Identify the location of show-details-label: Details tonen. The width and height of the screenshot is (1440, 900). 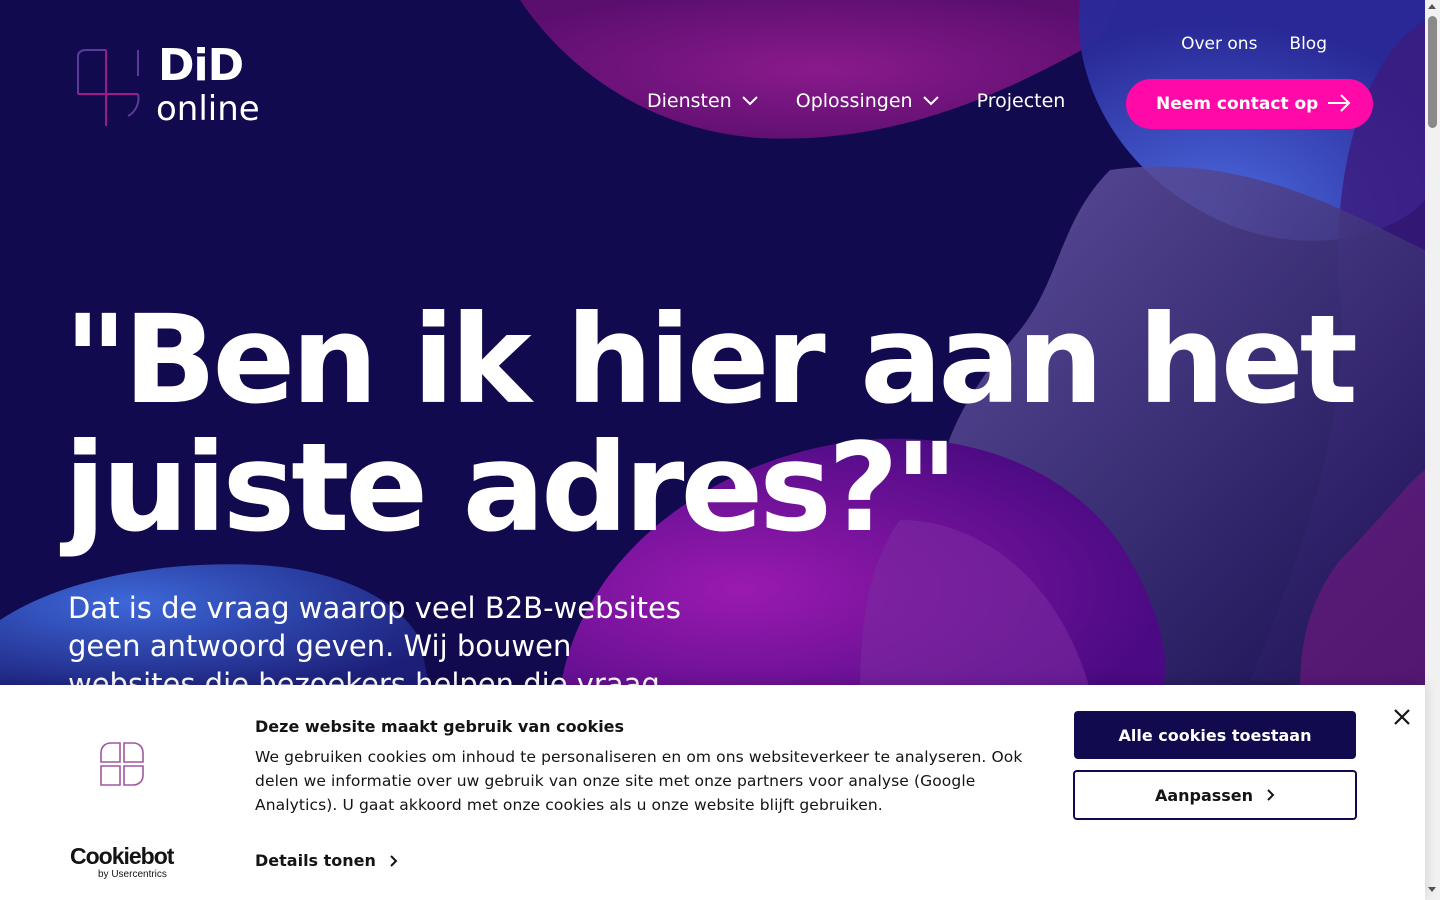
(315, 860).